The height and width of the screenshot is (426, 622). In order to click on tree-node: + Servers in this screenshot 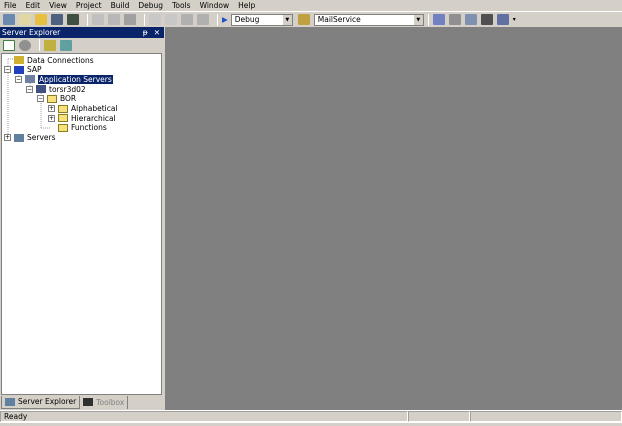, I will do `click(30, 138)`.